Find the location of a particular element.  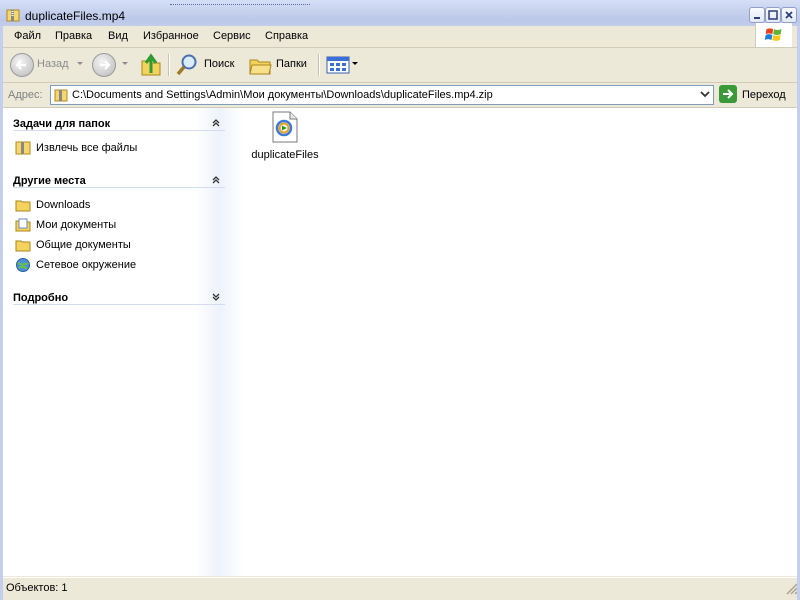

chevron-down-icon is located at coordinates (705, 94).